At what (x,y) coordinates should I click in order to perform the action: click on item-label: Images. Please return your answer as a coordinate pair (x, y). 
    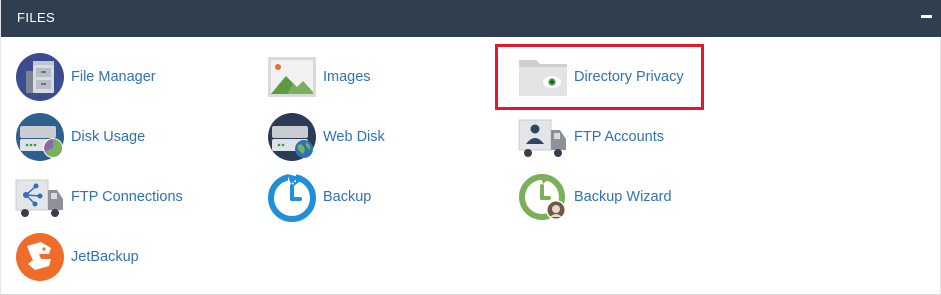
    Looking at the image, I should click on (347, 77).